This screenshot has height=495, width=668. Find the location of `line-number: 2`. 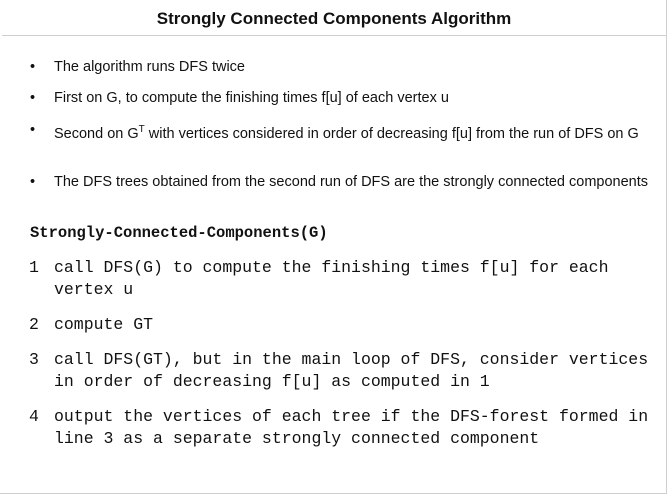

line-number: 2 is located at coordinates (34, 324).